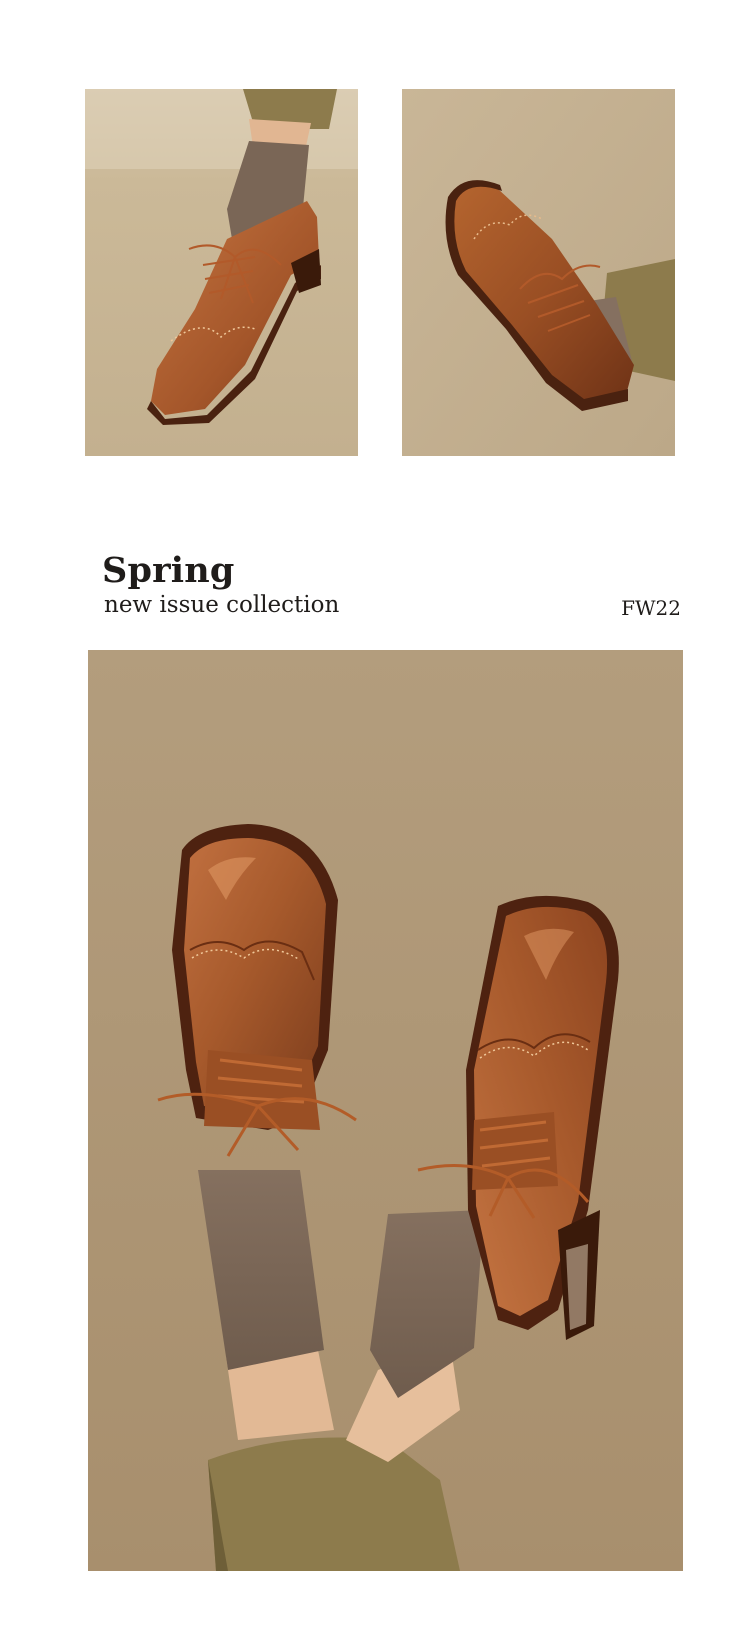 This screenshot has height=1633, width=750. Describe the element at coordinates (221, 272) in the screenshot. I see `product-photo-side-view` at that location.